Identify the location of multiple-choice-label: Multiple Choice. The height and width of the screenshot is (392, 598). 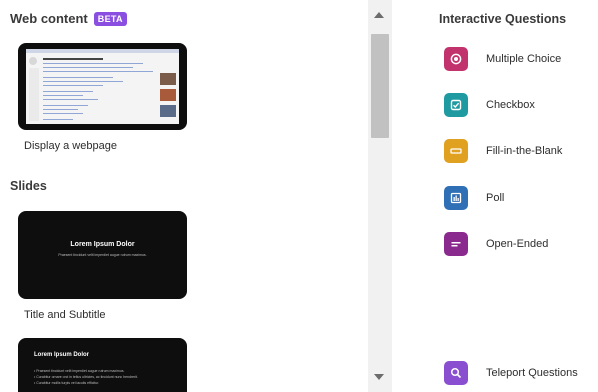
(524, 59).